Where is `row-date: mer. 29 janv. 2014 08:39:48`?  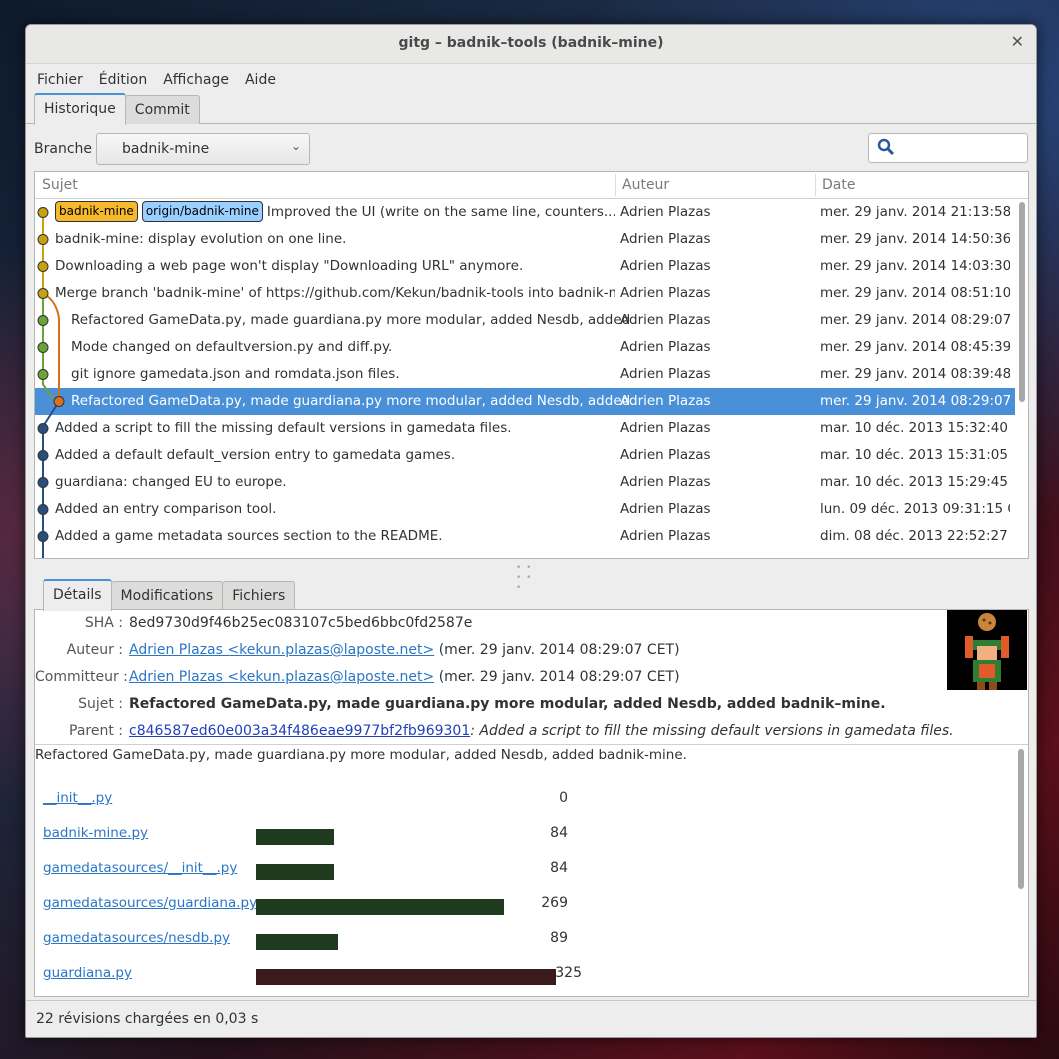
row-date: mer. 29 janv. 2014 08:39:48 is located at coordinates (915, 374).